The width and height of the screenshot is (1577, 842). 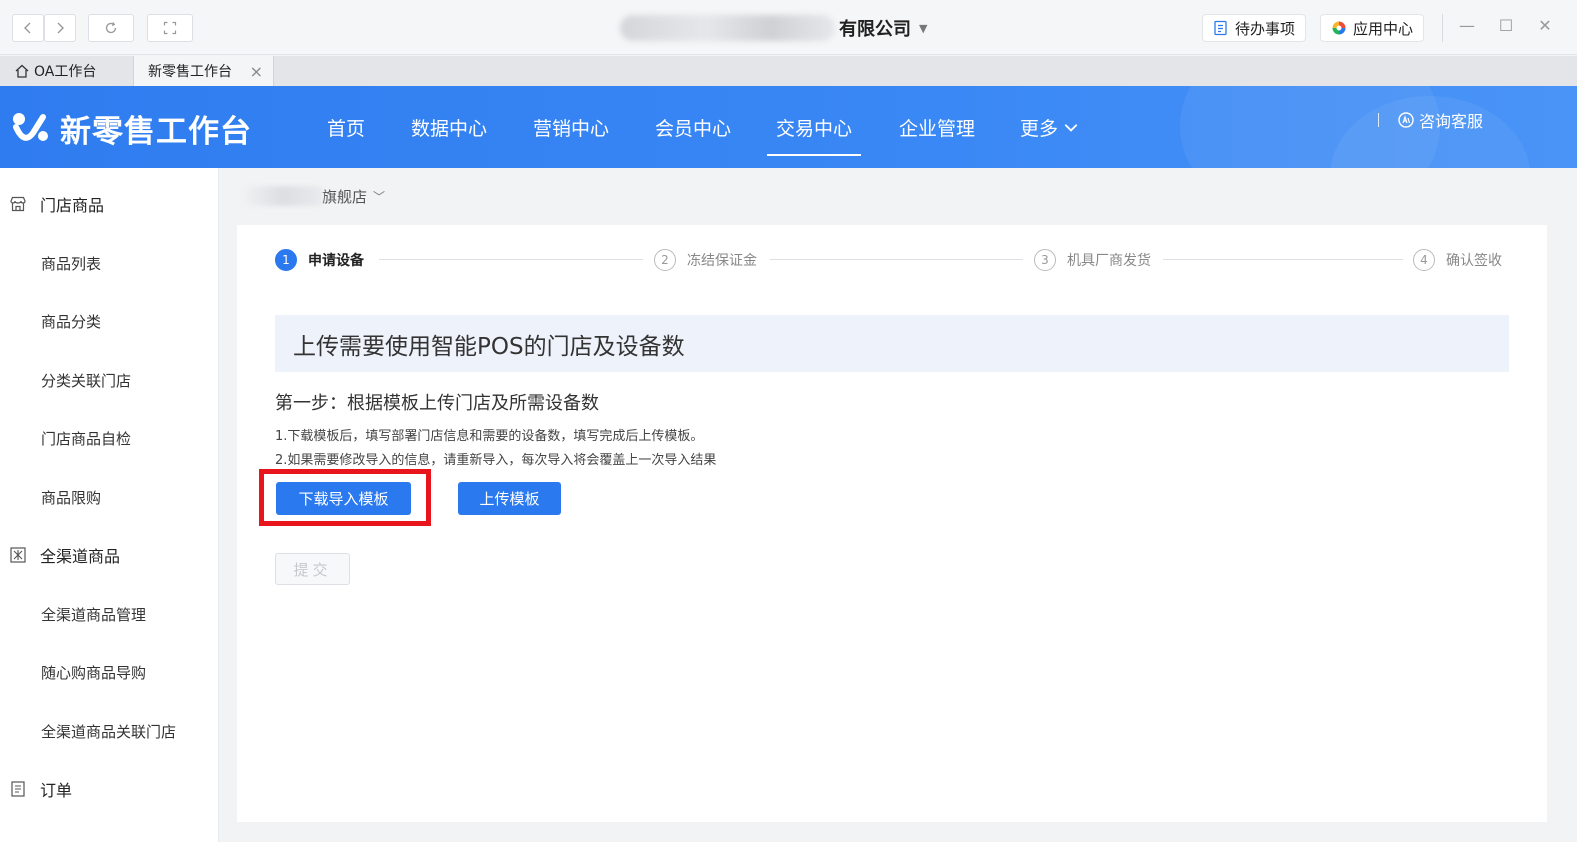 I want to click on nav-member-center: 会员中心, so click(x=693, y=127).